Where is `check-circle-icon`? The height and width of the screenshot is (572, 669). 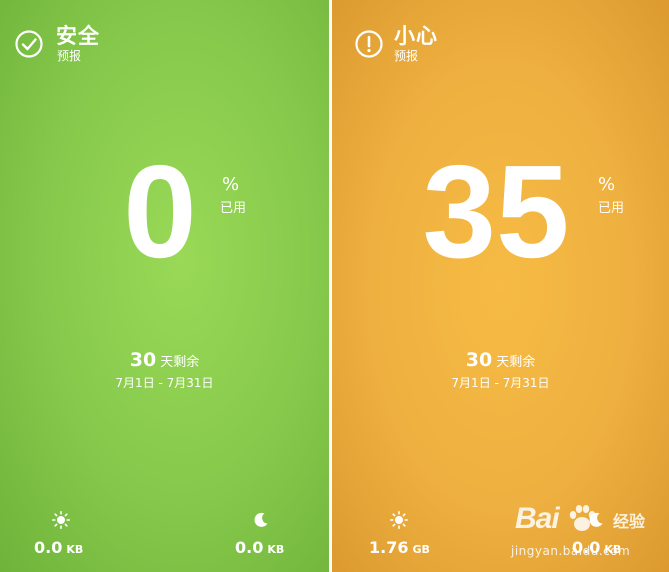
check-circle-icon is located at coordinates (29, 44).